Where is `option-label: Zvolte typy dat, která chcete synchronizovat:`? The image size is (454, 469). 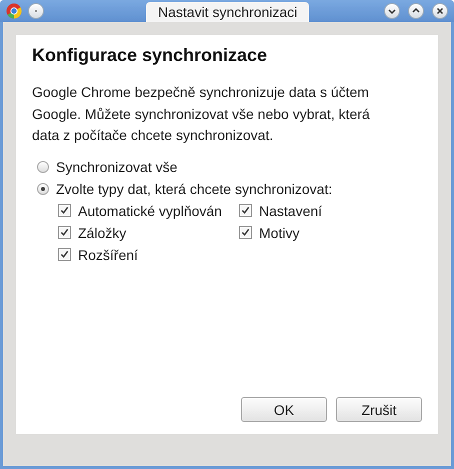 option-label: Zvolte typy dat, která chcete synchronizovat: is located at coordinates (194, 188).